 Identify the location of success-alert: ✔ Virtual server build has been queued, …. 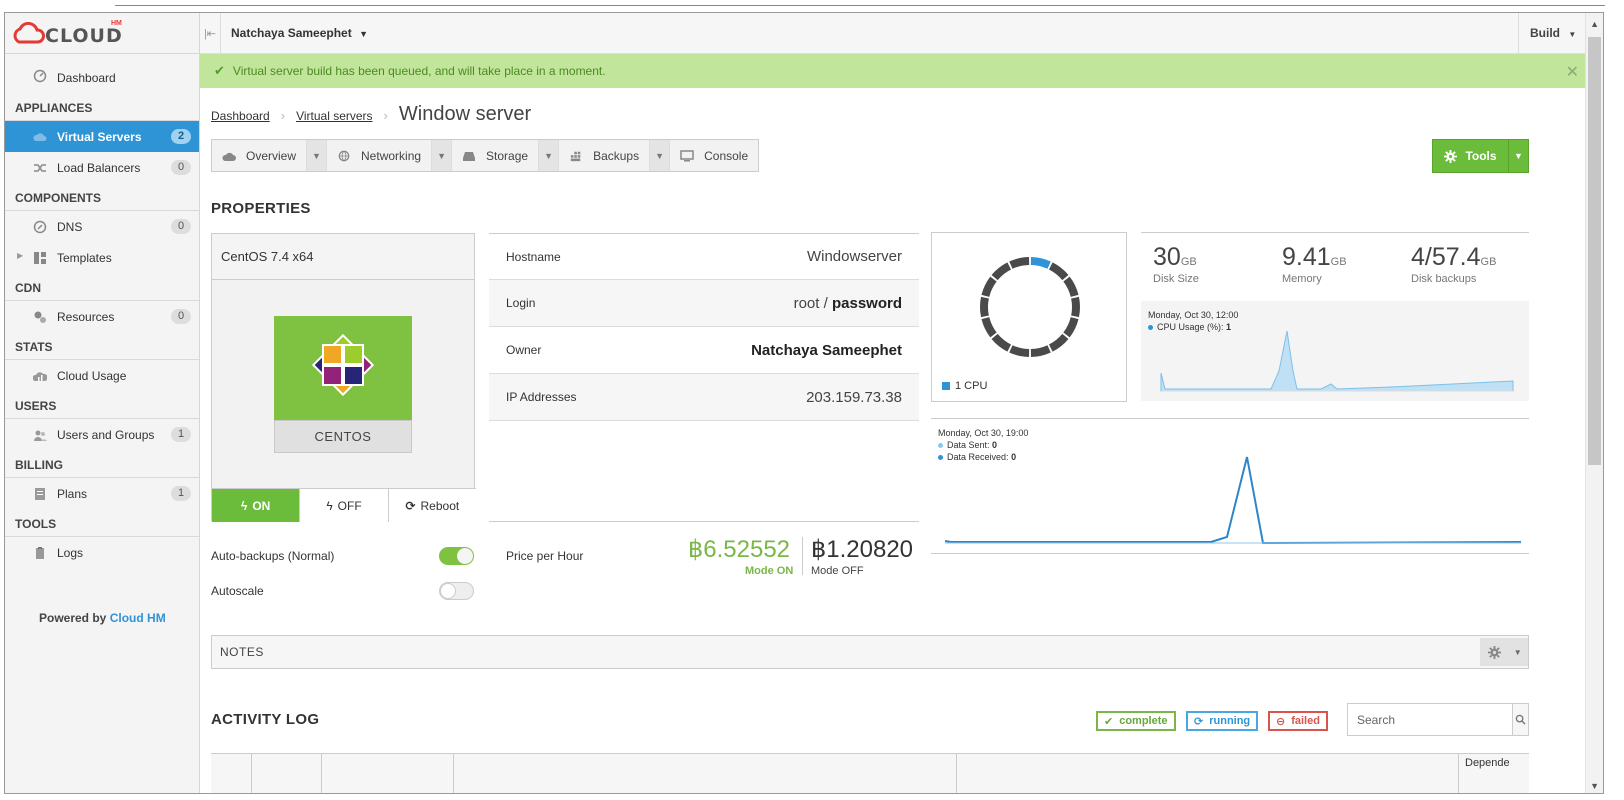
(892, 71).